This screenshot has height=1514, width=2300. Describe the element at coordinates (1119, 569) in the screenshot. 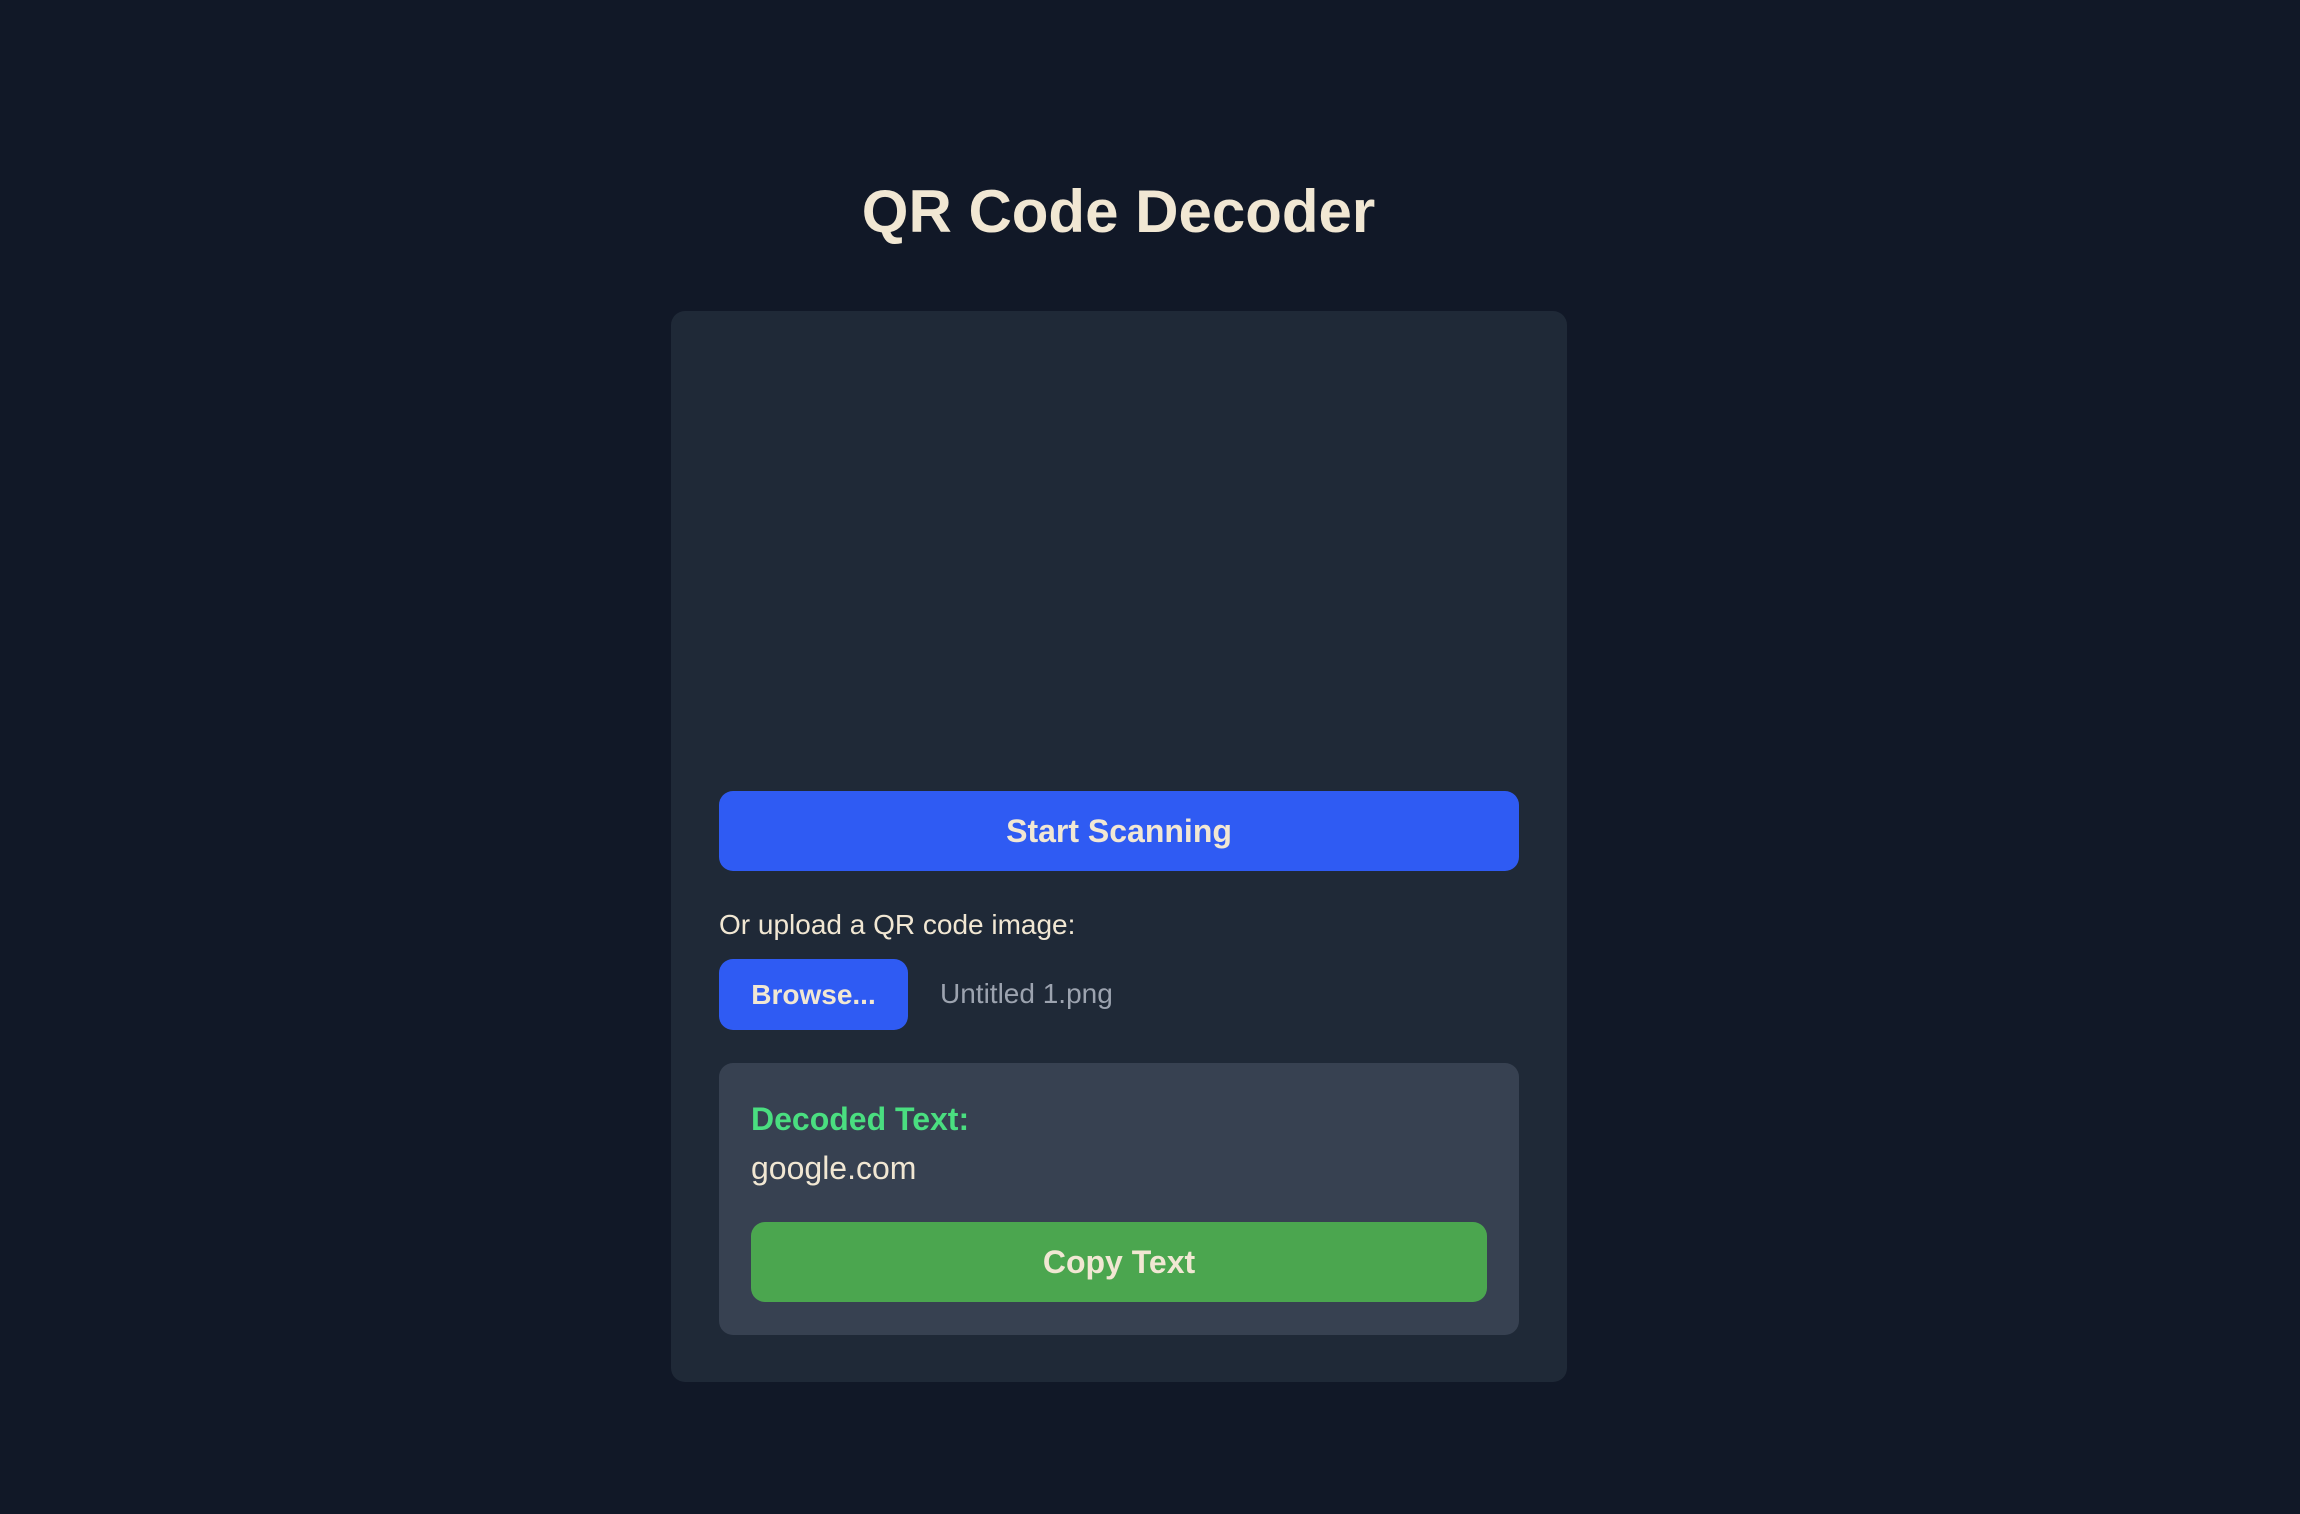

I see `camera-preview-area` at that location.